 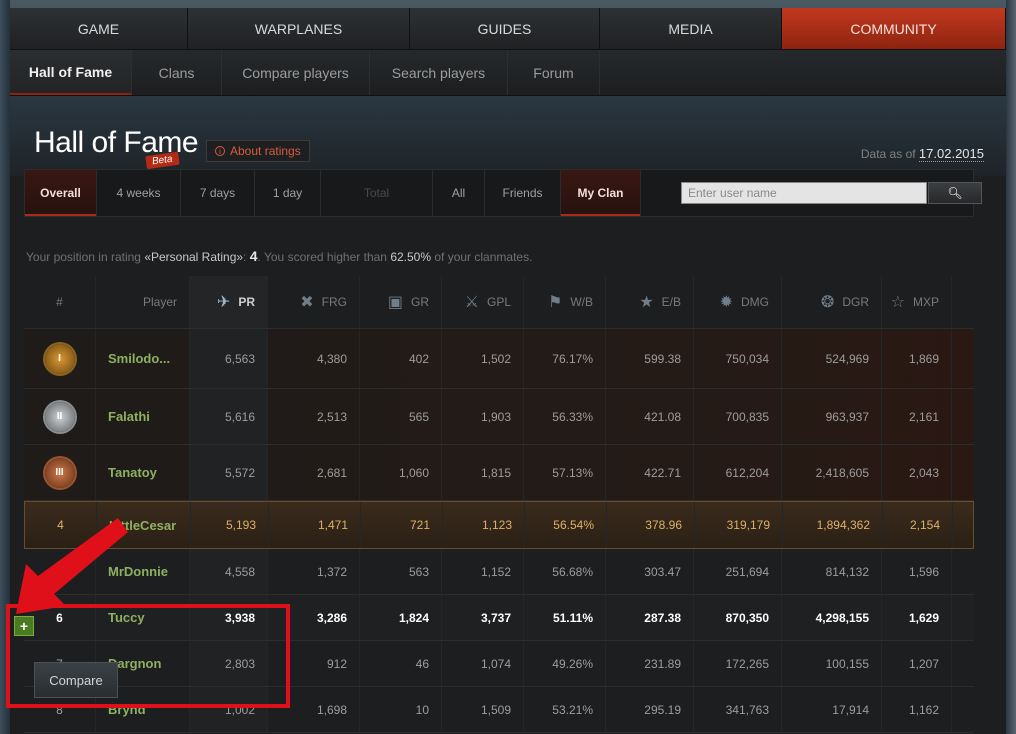 What do you see at coordinates (739, 525) in the screenshot?
I see `dmg-cell: 319,179` at bounding box center [739, 525].